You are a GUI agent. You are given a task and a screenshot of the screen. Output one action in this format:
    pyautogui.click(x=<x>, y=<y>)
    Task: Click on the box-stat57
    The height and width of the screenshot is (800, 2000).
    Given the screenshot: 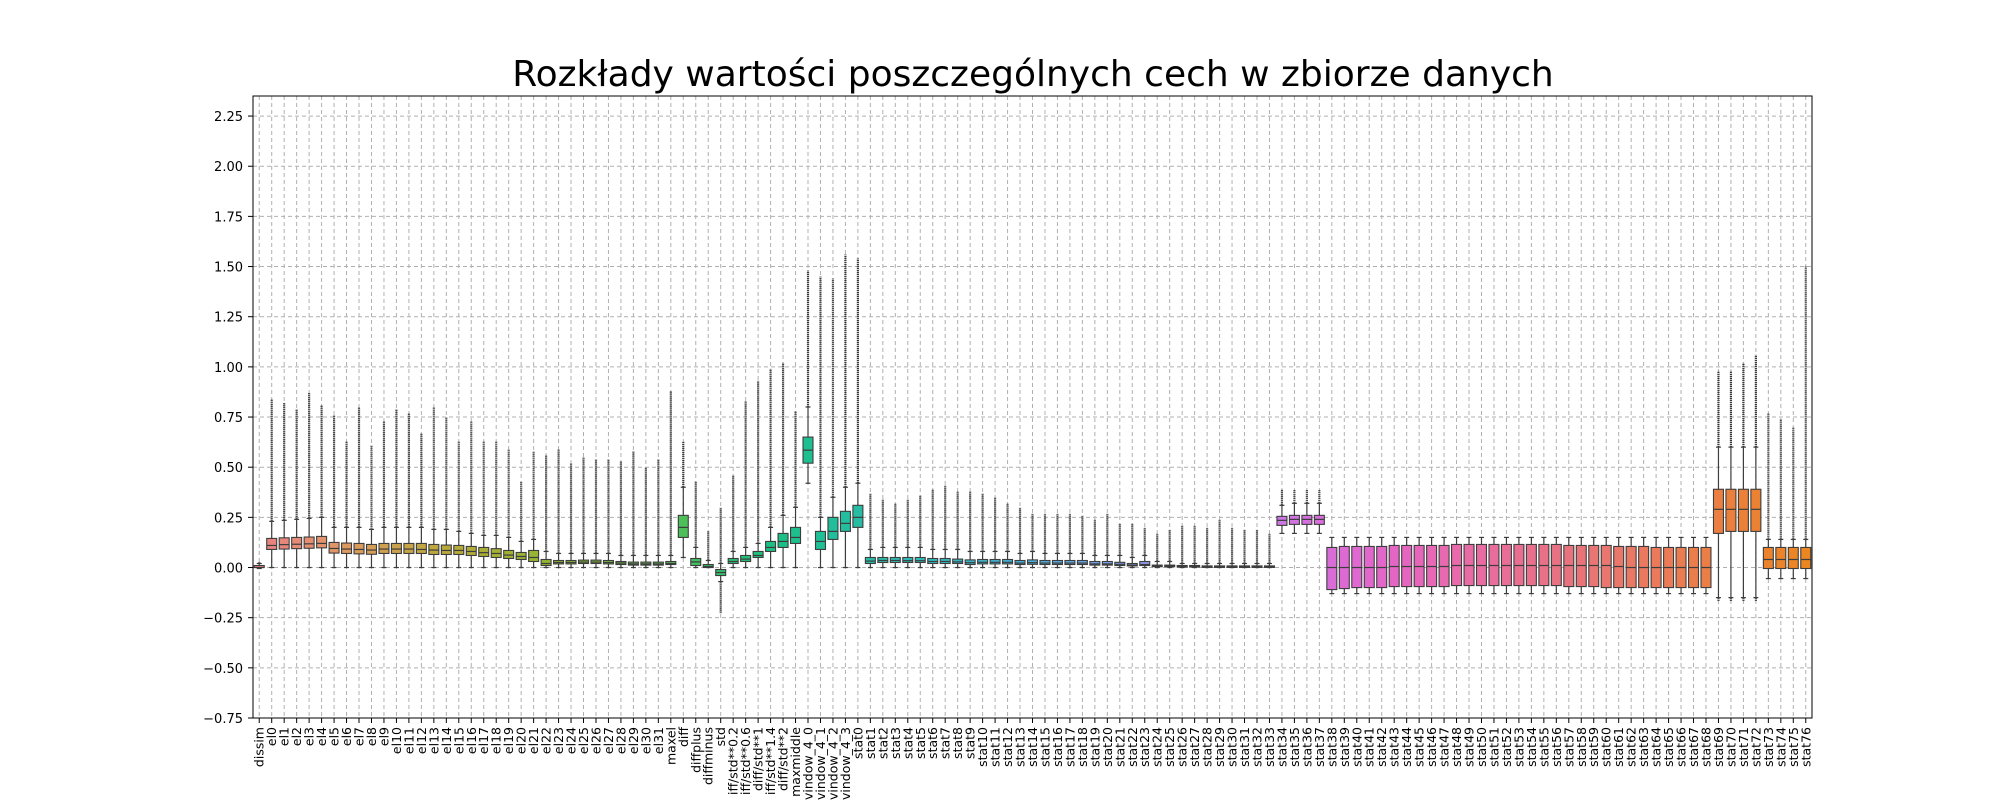 What is the action you would take?
    pyautogui.click(x=1569, y=565)
    